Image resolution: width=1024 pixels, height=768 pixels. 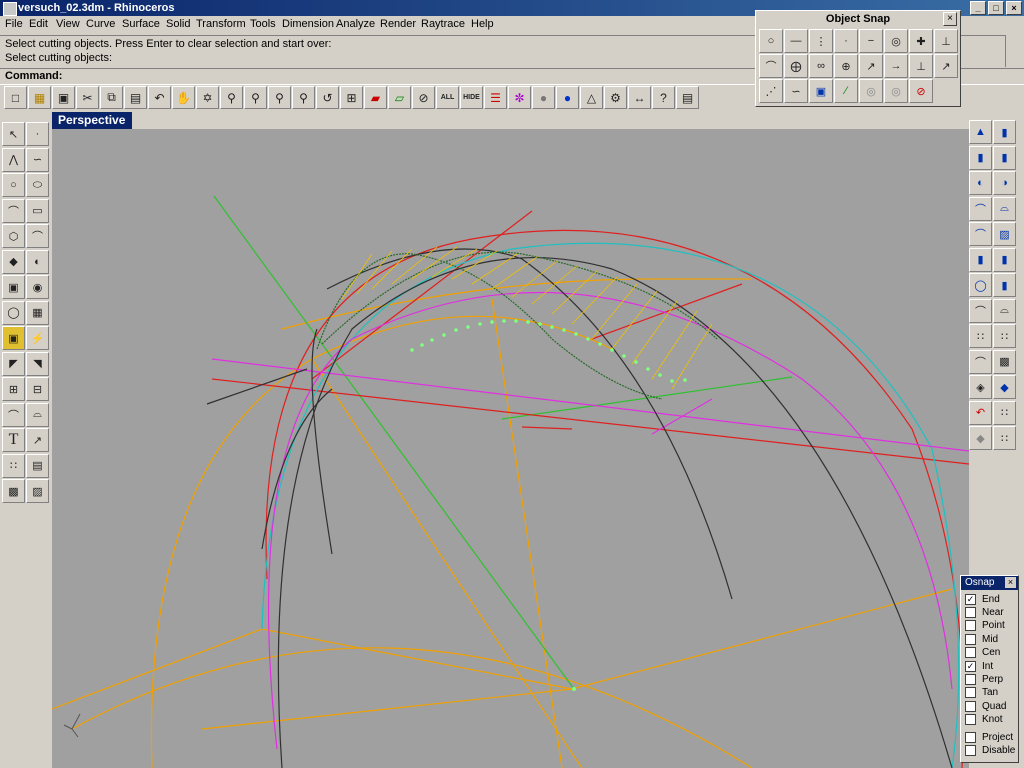 What do you see at coordinates (796, 91) in the screenshot?
I see `snap-curve-icon: ∽` at bounding box center [796, 91].